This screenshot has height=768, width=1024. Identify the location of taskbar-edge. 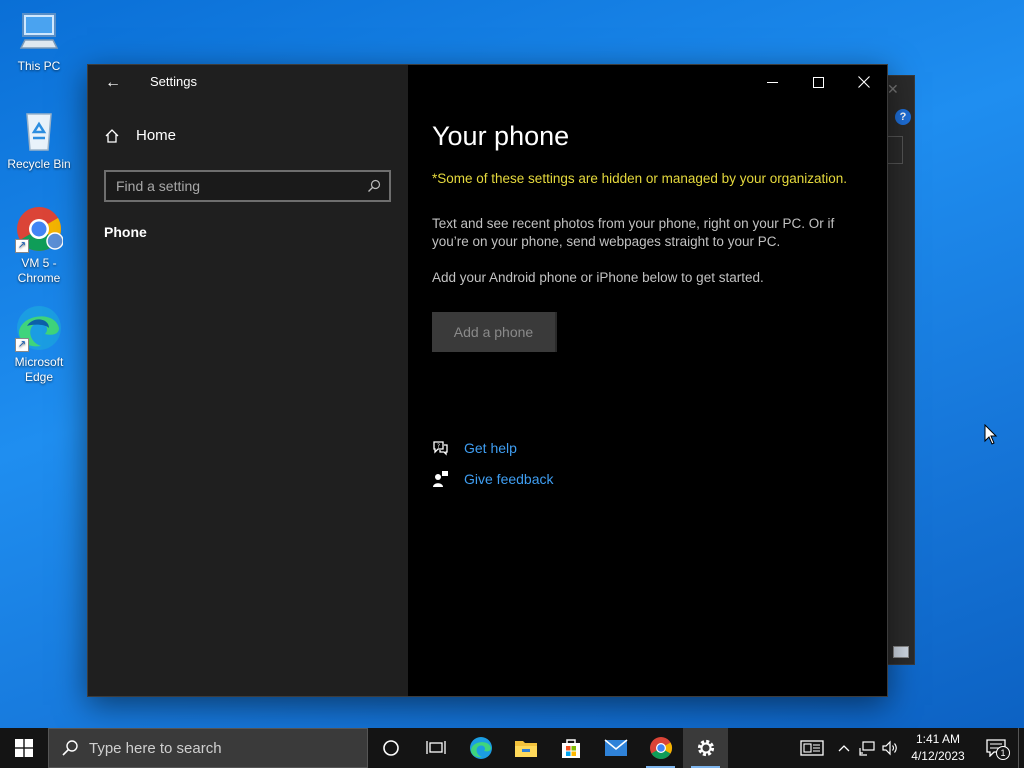
(480, 748).